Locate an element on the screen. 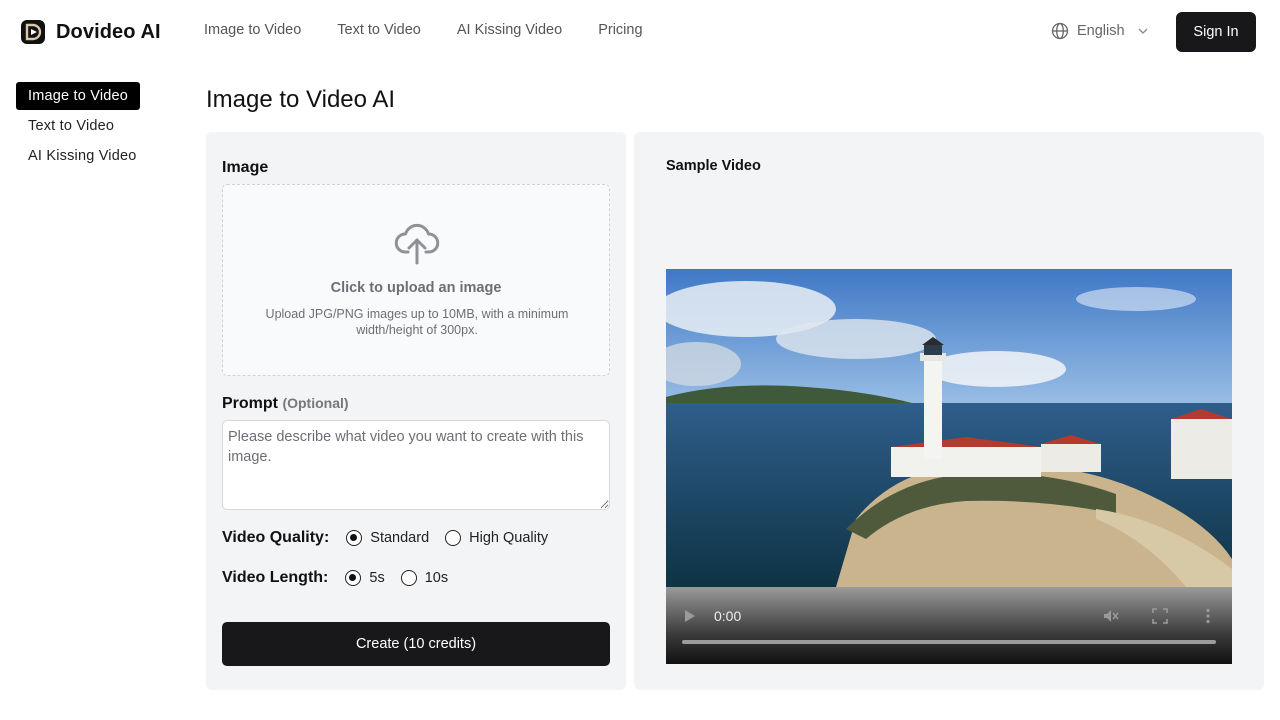  video-controls: 0:00 is located at coordinates (949, 625).